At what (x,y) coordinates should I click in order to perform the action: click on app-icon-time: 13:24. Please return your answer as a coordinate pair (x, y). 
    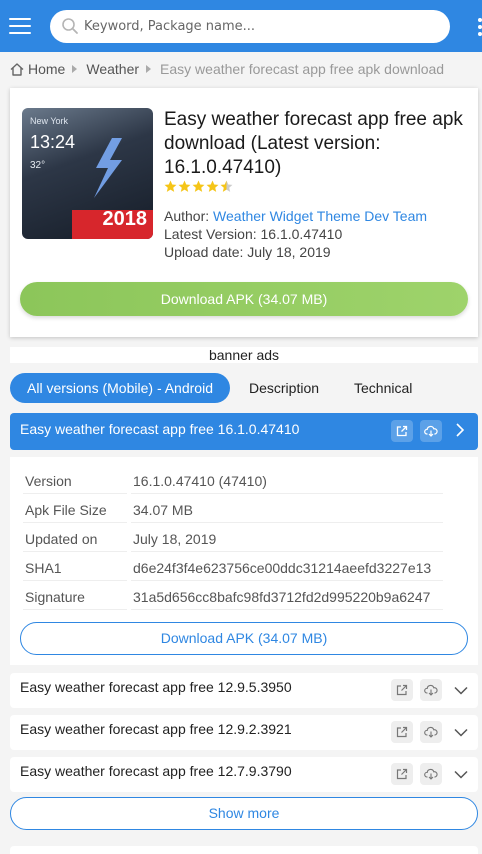
    Looking at the image, I should click on (53, 142).